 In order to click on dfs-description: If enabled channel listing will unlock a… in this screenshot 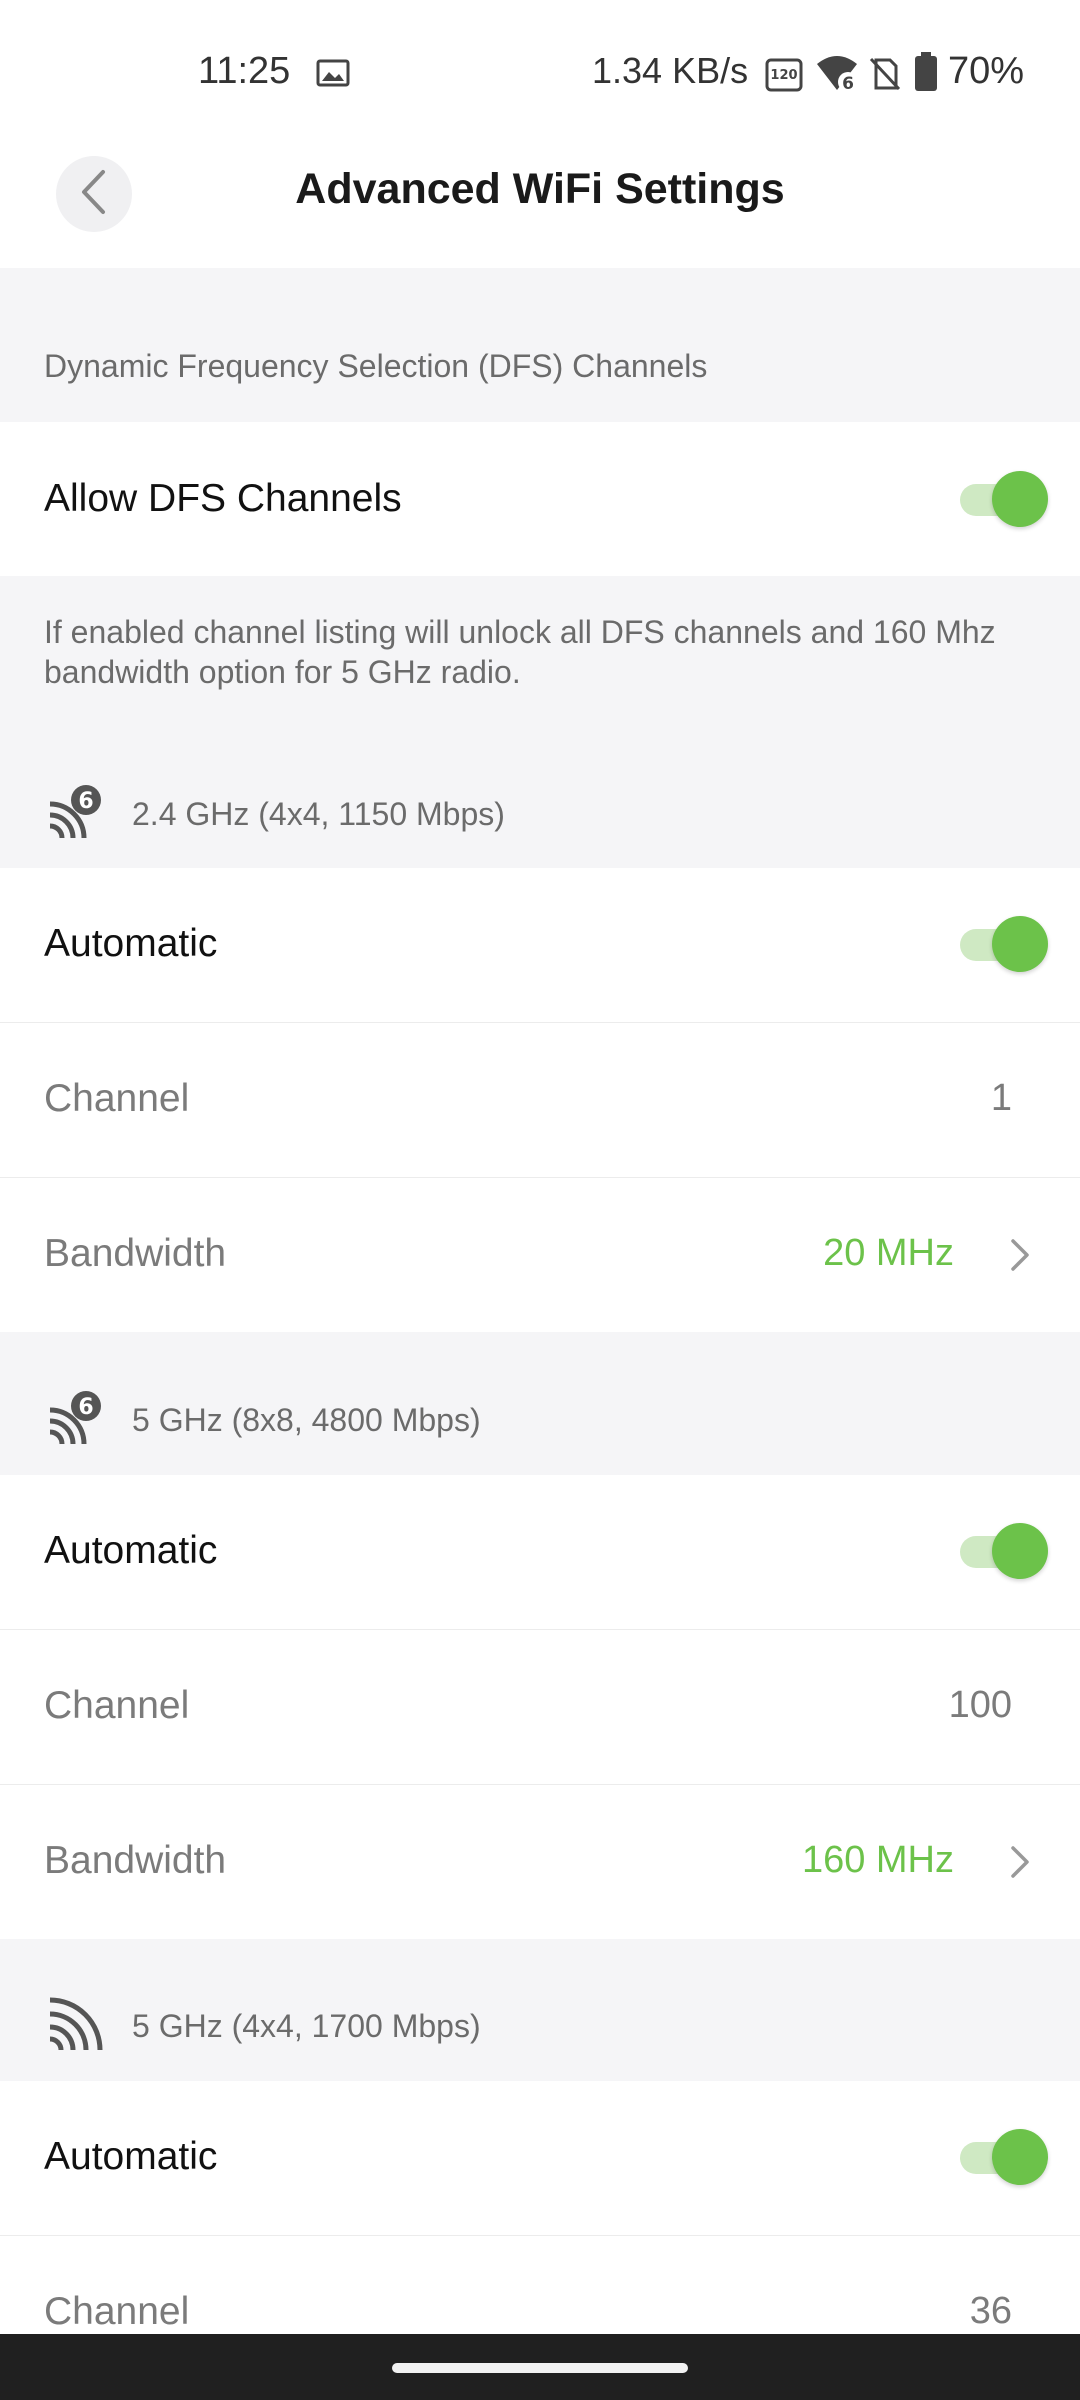, I will do `click(520, 652)`.